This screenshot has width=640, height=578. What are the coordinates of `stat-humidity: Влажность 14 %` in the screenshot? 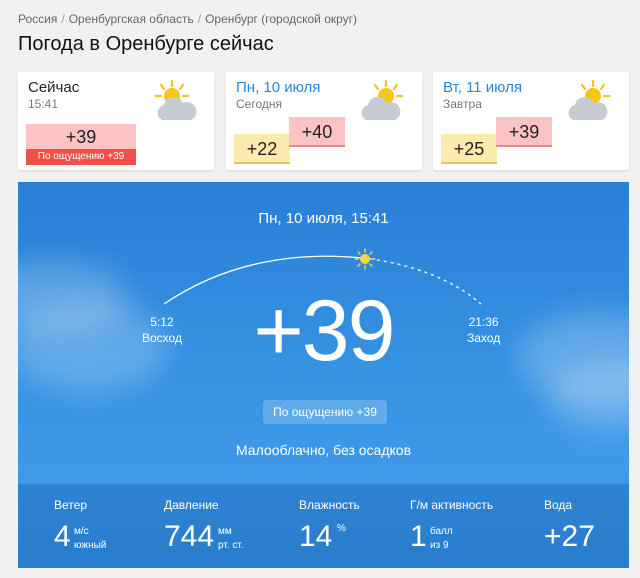 It's located at (329, 525).